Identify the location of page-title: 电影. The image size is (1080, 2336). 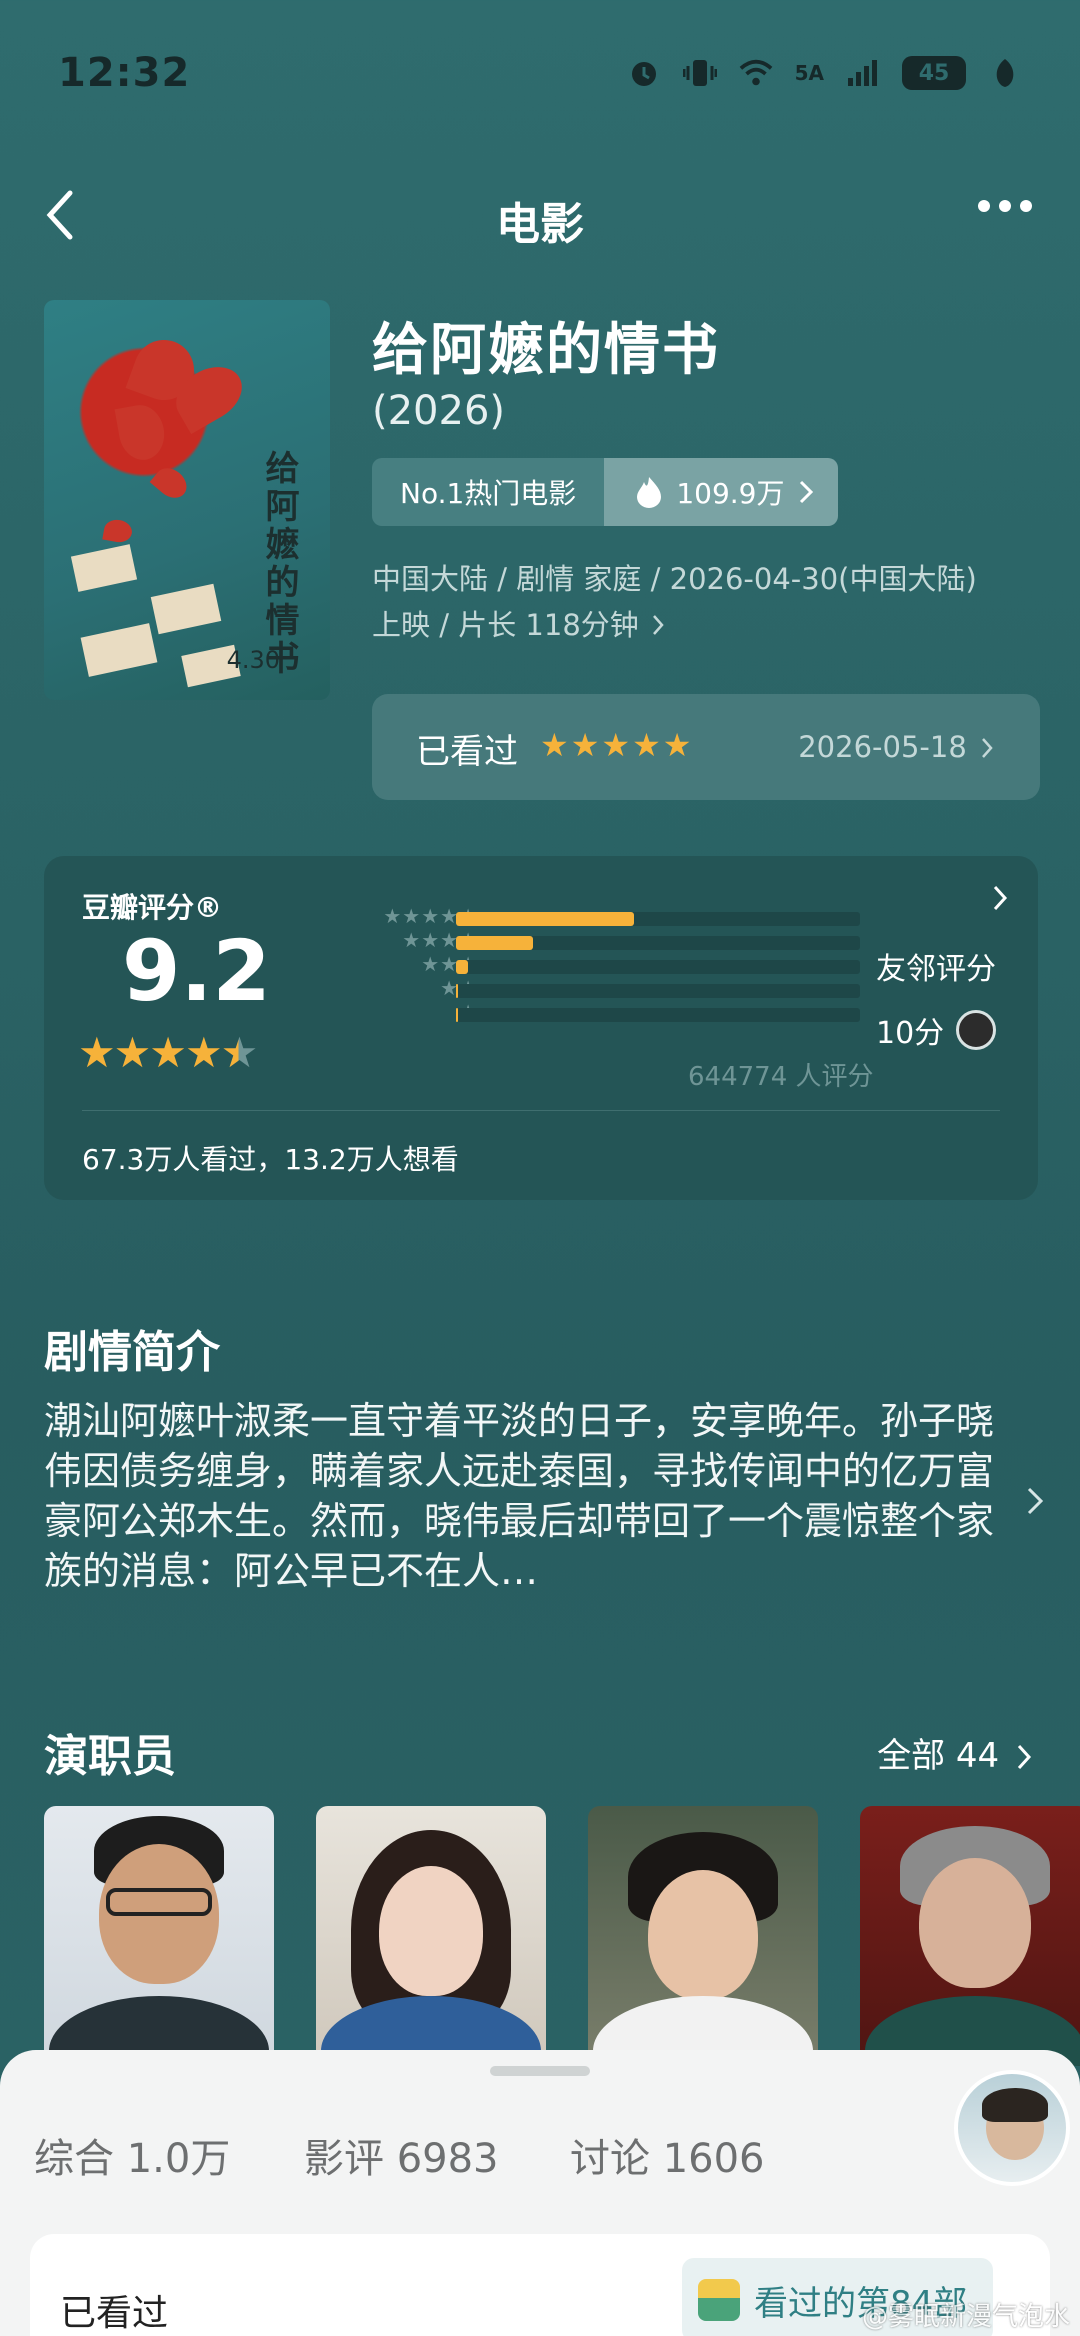
(540, 224).